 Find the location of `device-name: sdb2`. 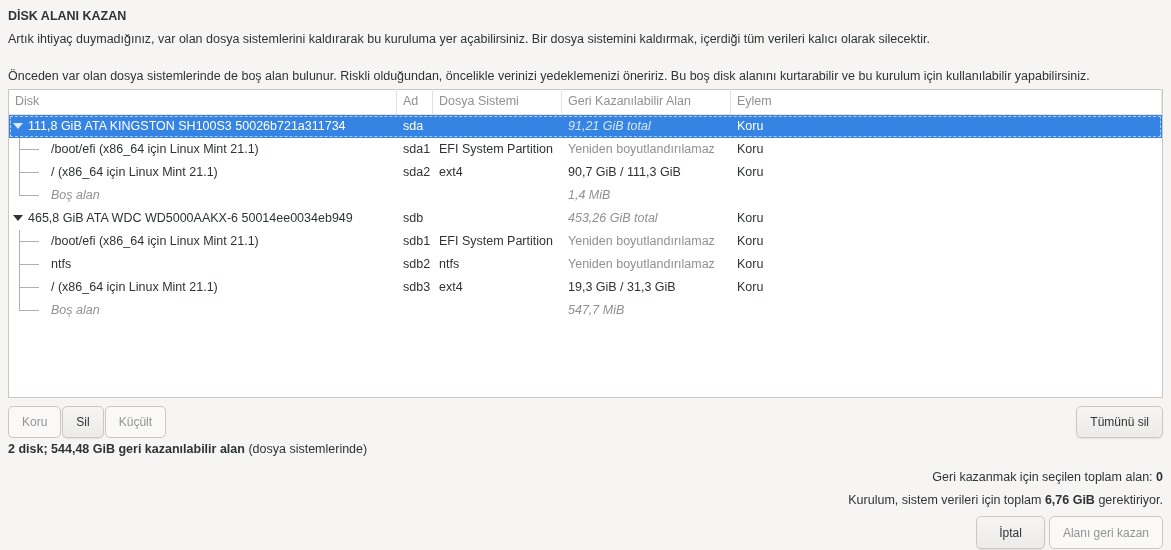

device-name: sdb2 is located at coordinates (417, 264).